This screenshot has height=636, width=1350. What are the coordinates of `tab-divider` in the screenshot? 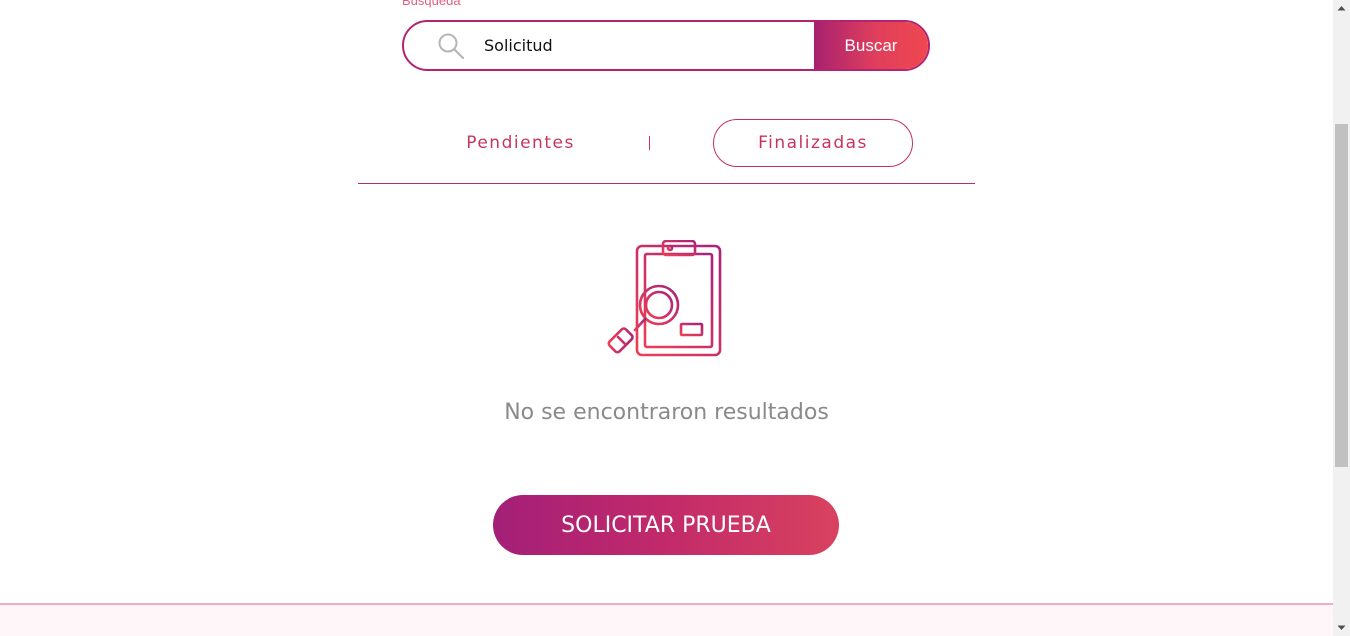 It's located at (649, 143).